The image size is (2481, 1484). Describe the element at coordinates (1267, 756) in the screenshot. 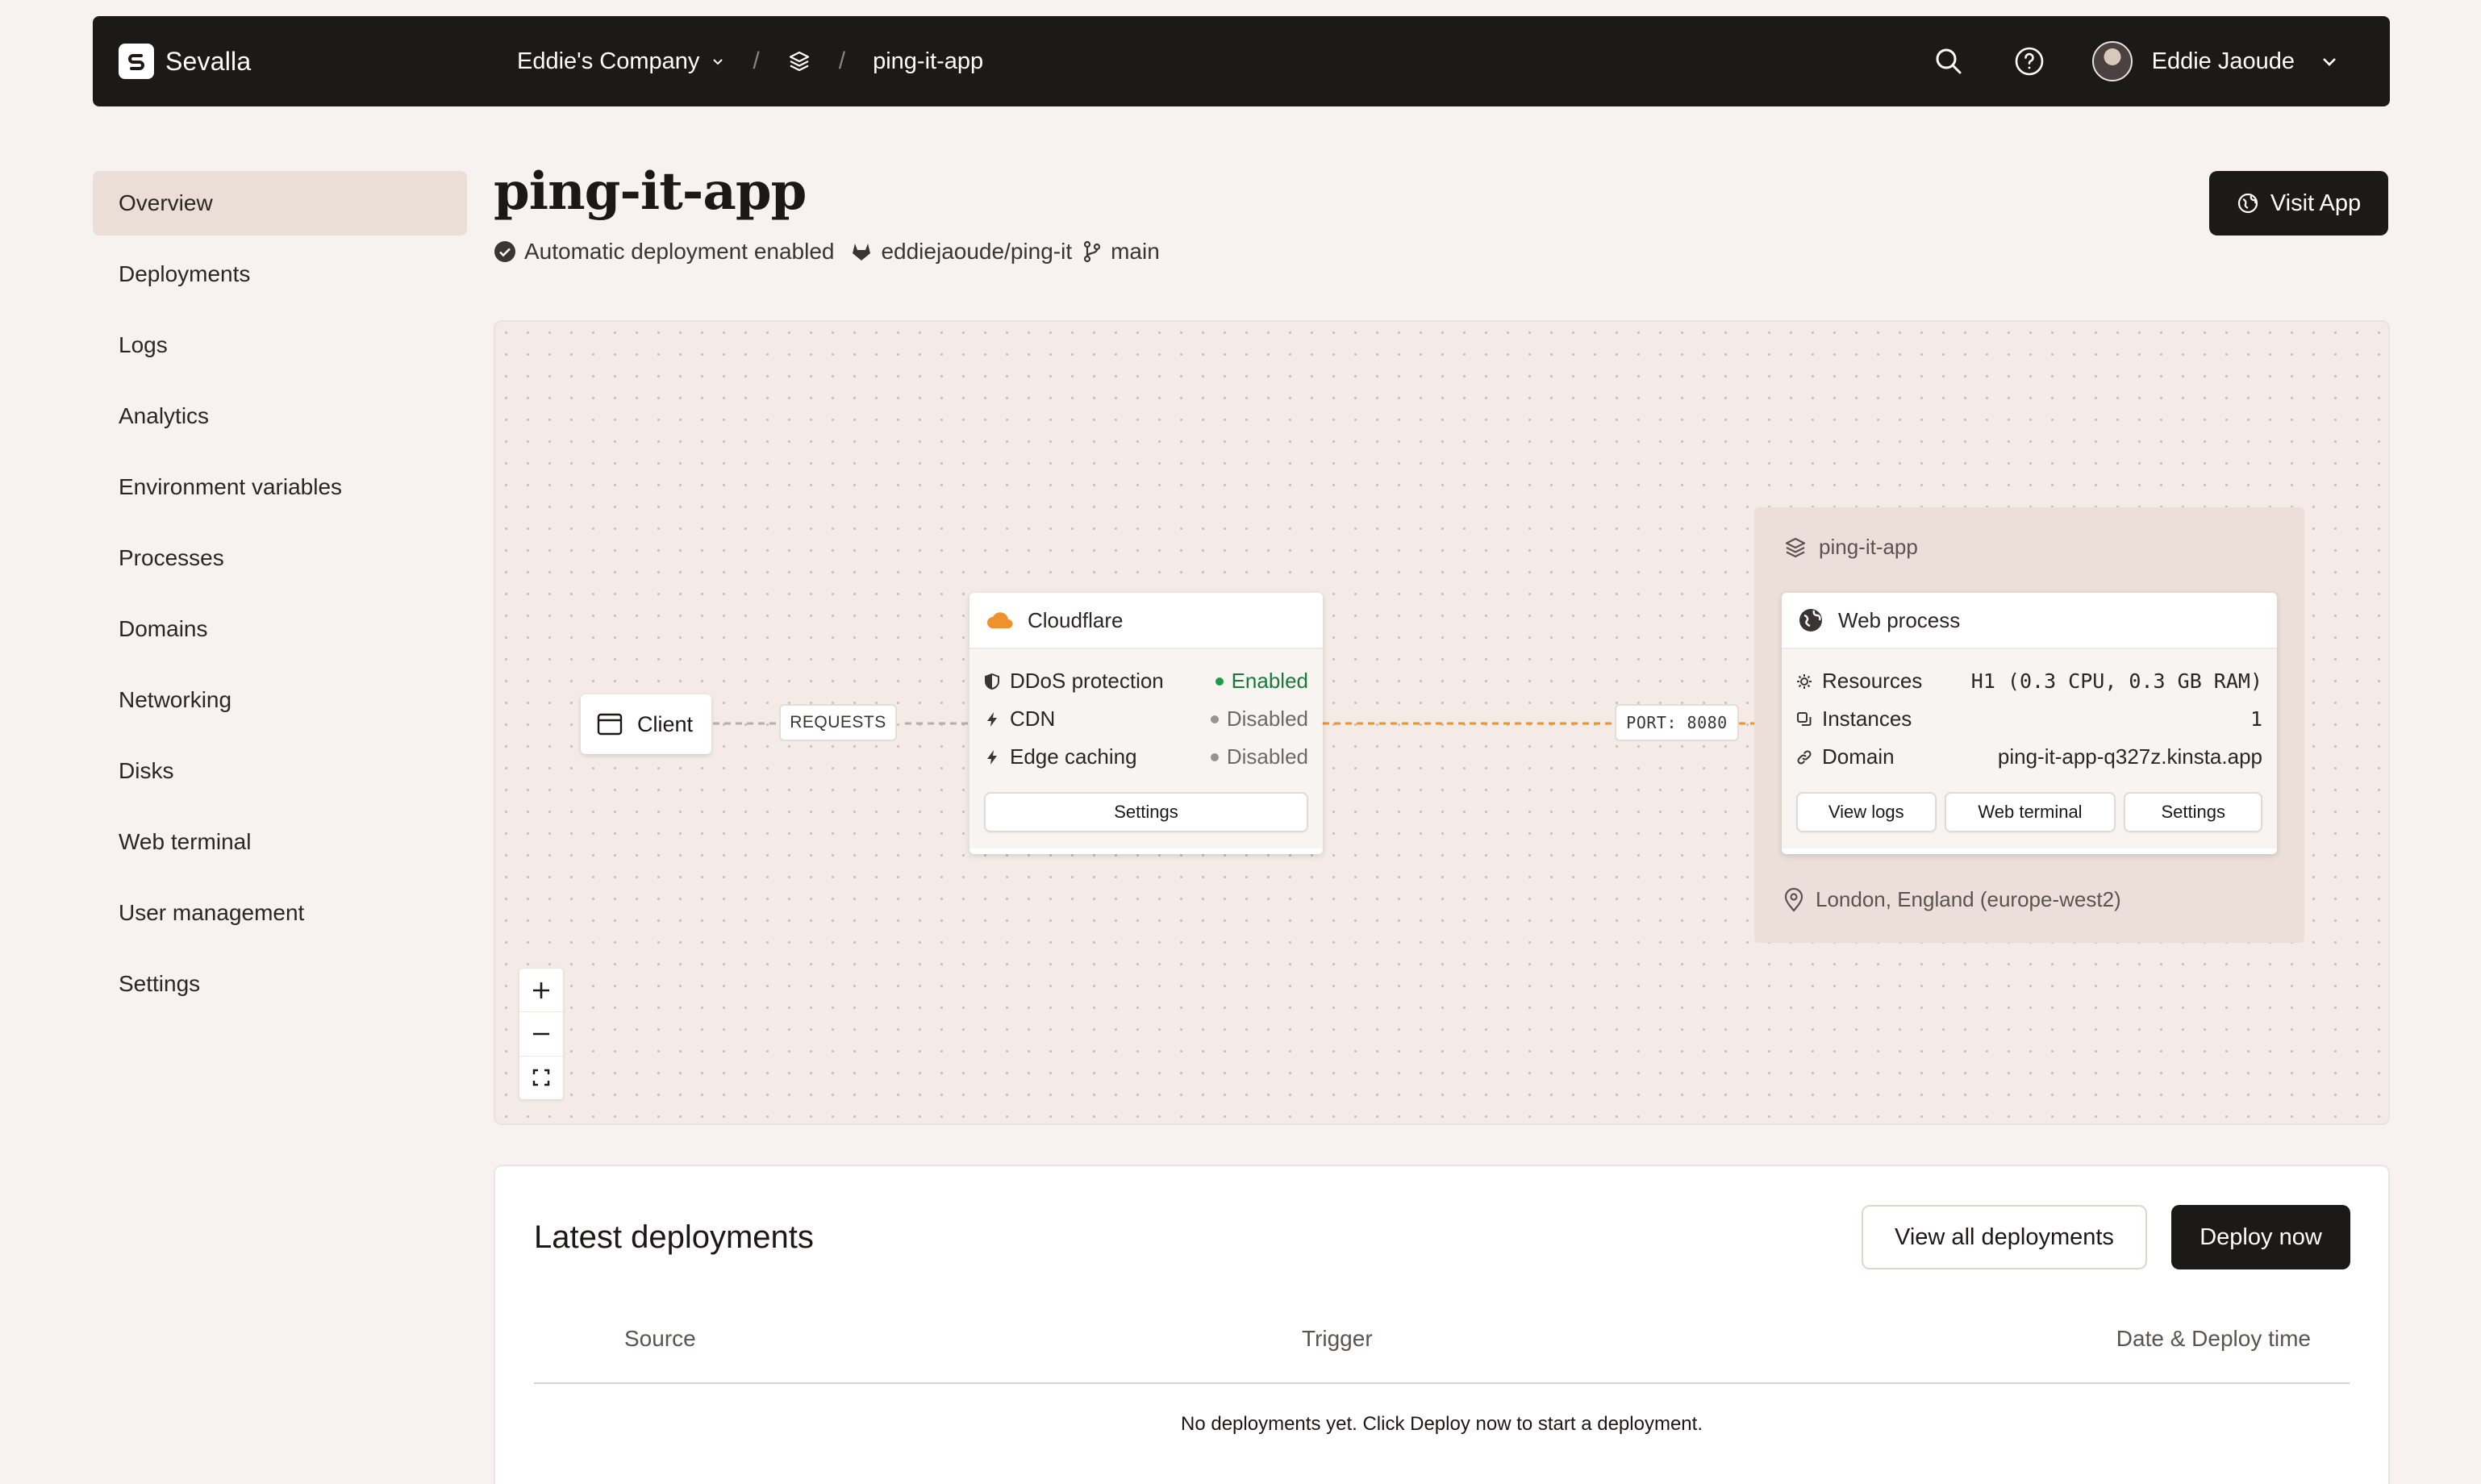

I see `edge-caching-status: Disabled` at that location.